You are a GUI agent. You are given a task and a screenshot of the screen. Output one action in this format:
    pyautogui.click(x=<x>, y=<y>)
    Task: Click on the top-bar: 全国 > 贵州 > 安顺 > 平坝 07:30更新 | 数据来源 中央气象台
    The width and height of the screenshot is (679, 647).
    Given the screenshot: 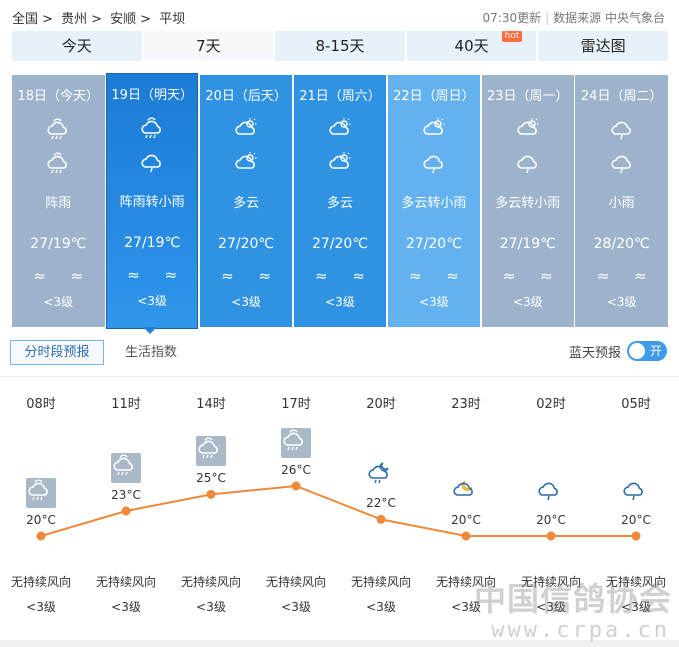 What is the action you would take?
    pyautogui.click(x=339, y=15)
    